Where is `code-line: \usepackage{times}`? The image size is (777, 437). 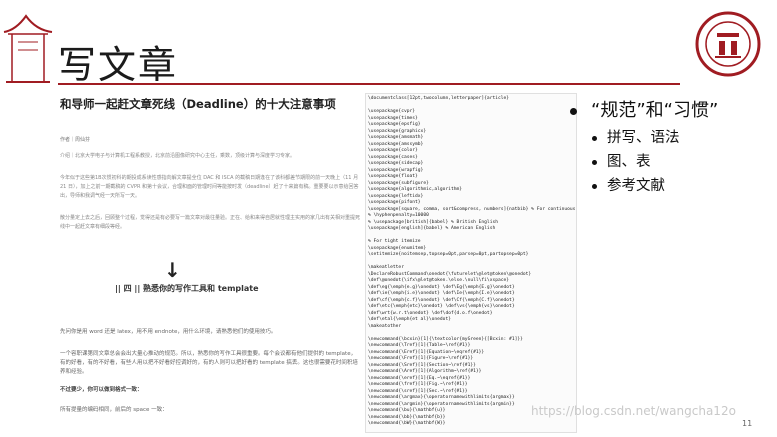
code-line: \usepackage{times} is located at coordinates (393, 118).